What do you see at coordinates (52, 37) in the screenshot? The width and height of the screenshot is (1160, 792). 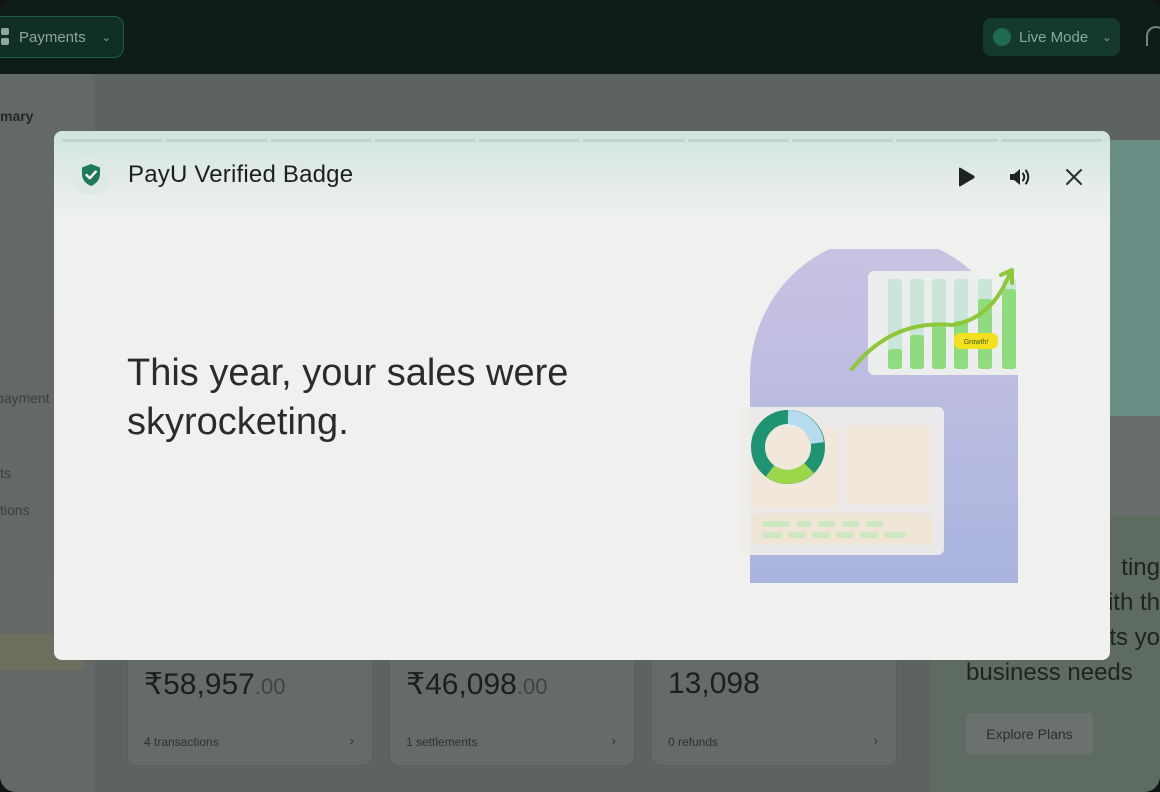 I see `product-switcher-label: Payments` at bounding box center [52, 37].